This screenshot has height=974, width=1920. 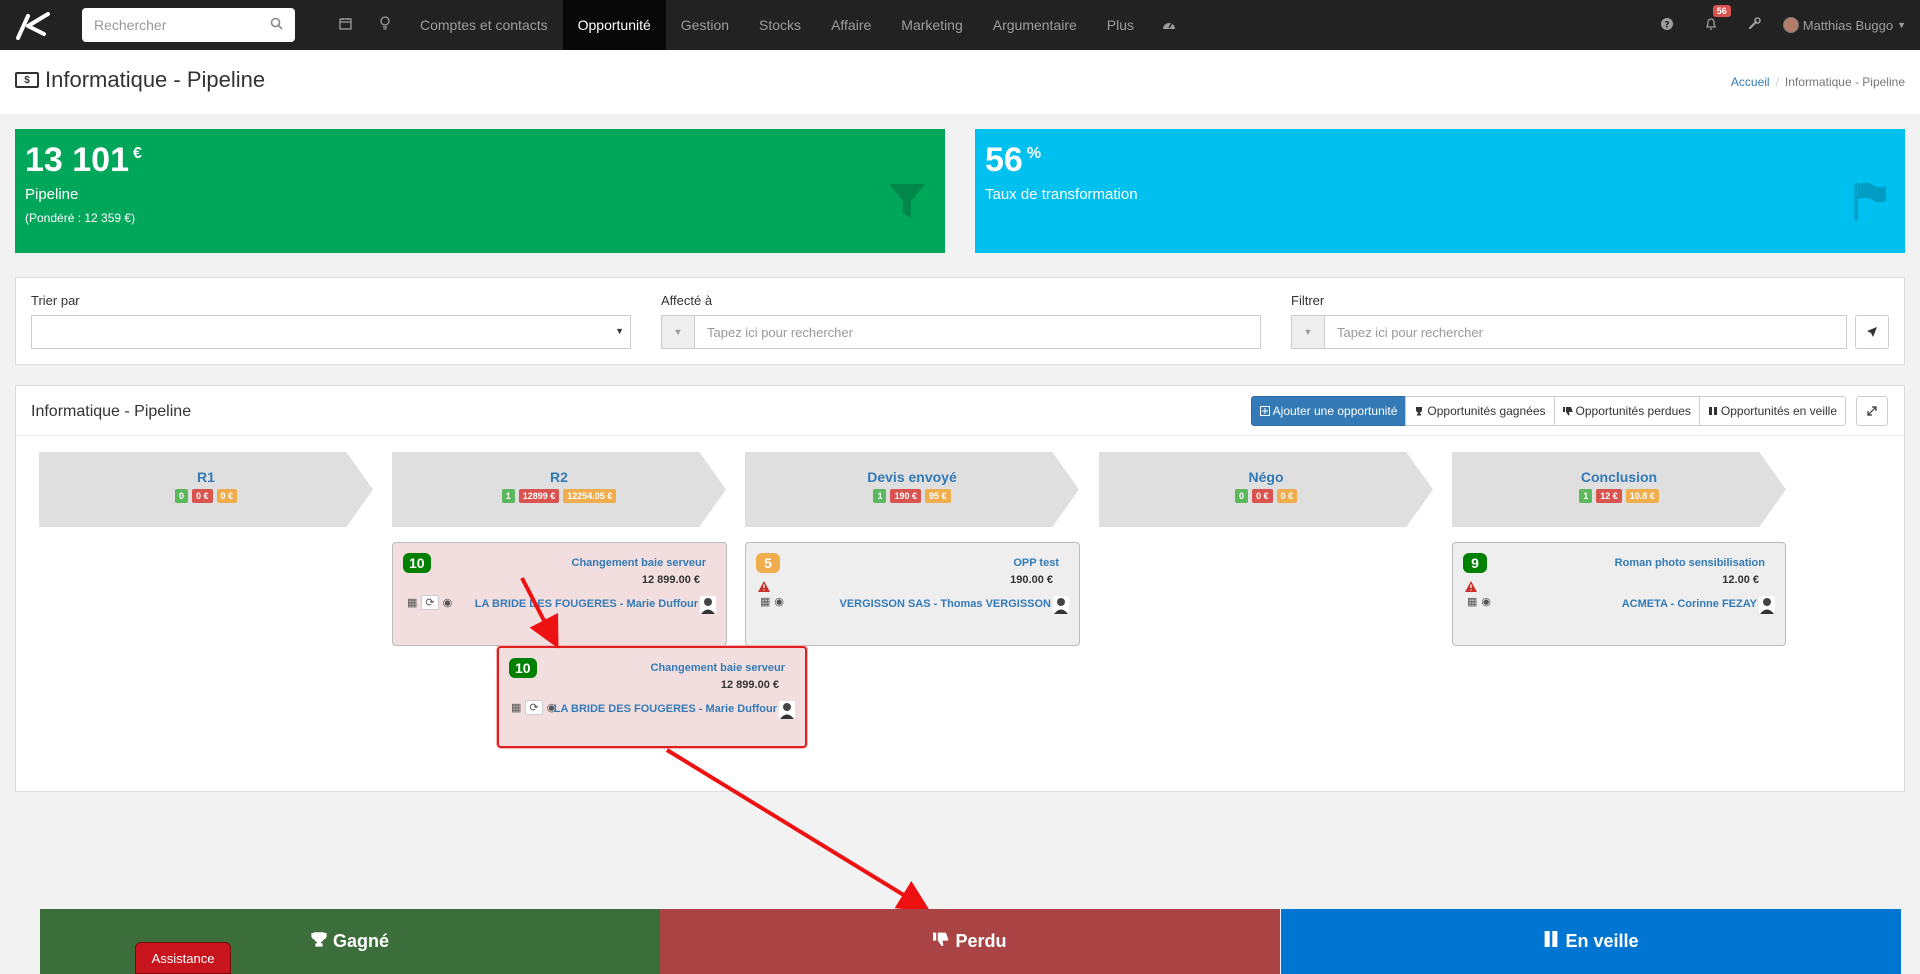 What do you see at coordinates (1308, 332) in the screenshot?
I see `filter-dropdown-toggle: ▼` at bounding box center [1308, 332].